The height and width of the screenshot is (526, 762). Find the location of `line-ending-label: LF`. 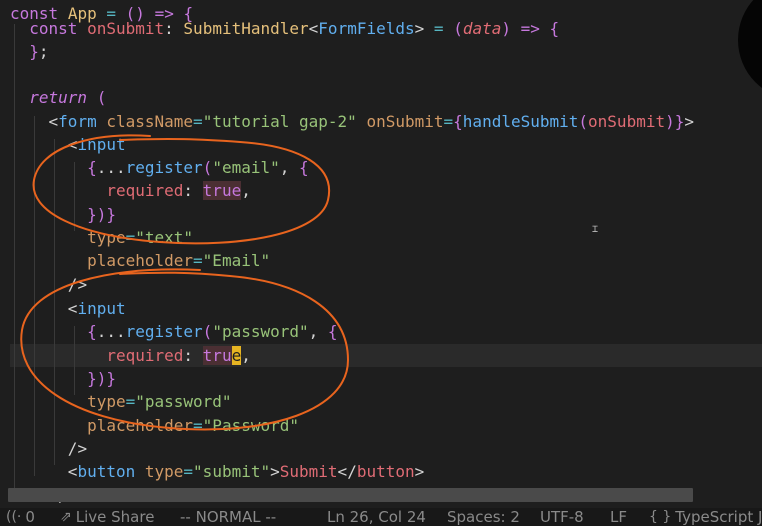

line-ending-label: LF is located at coordinates (618, 517).